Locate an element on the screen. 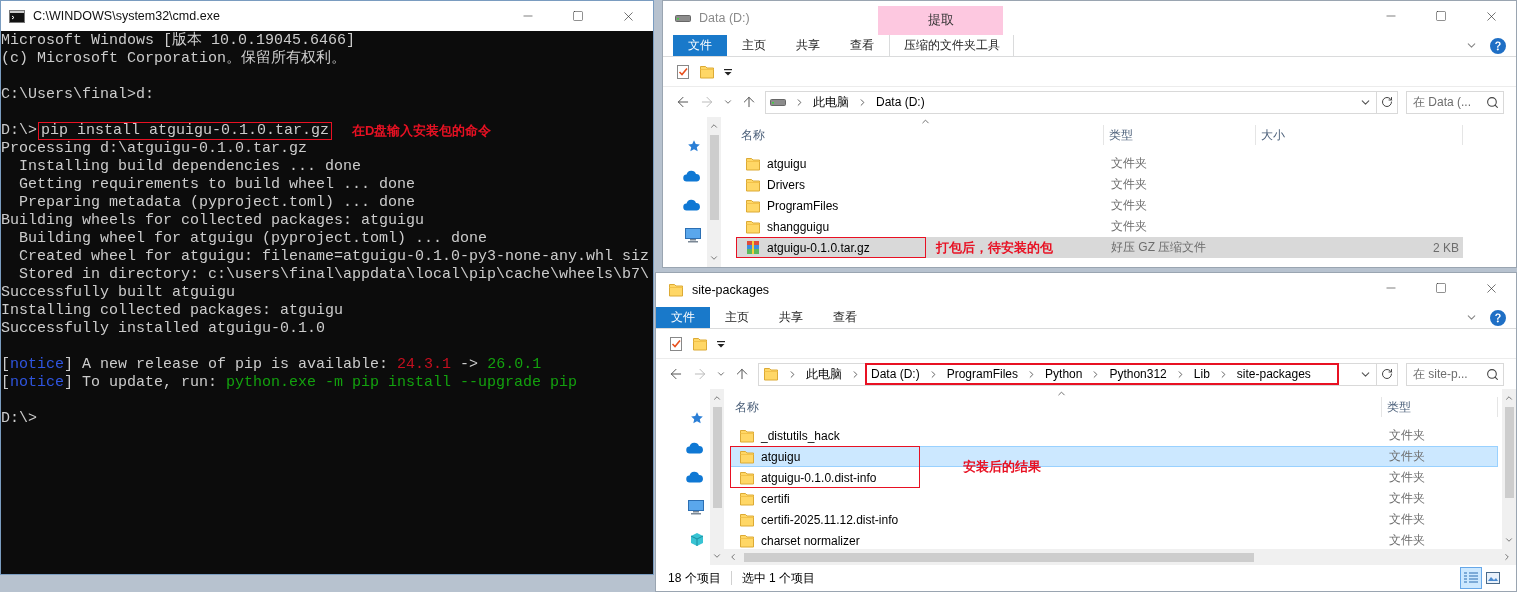  file-type: 好压 GZ 压缩文件 is located at coordinates (1159, 247).